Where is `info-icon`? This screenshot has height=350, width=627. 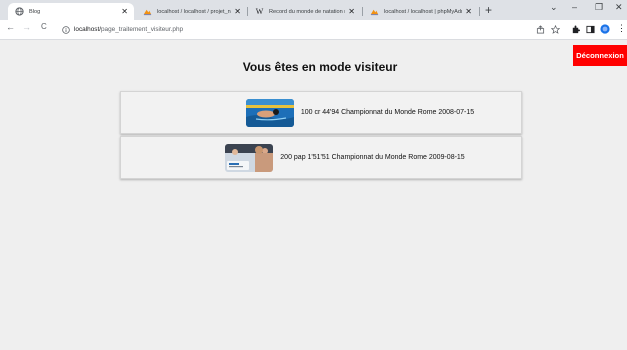 info-icon is located at coordinates (66, 30).